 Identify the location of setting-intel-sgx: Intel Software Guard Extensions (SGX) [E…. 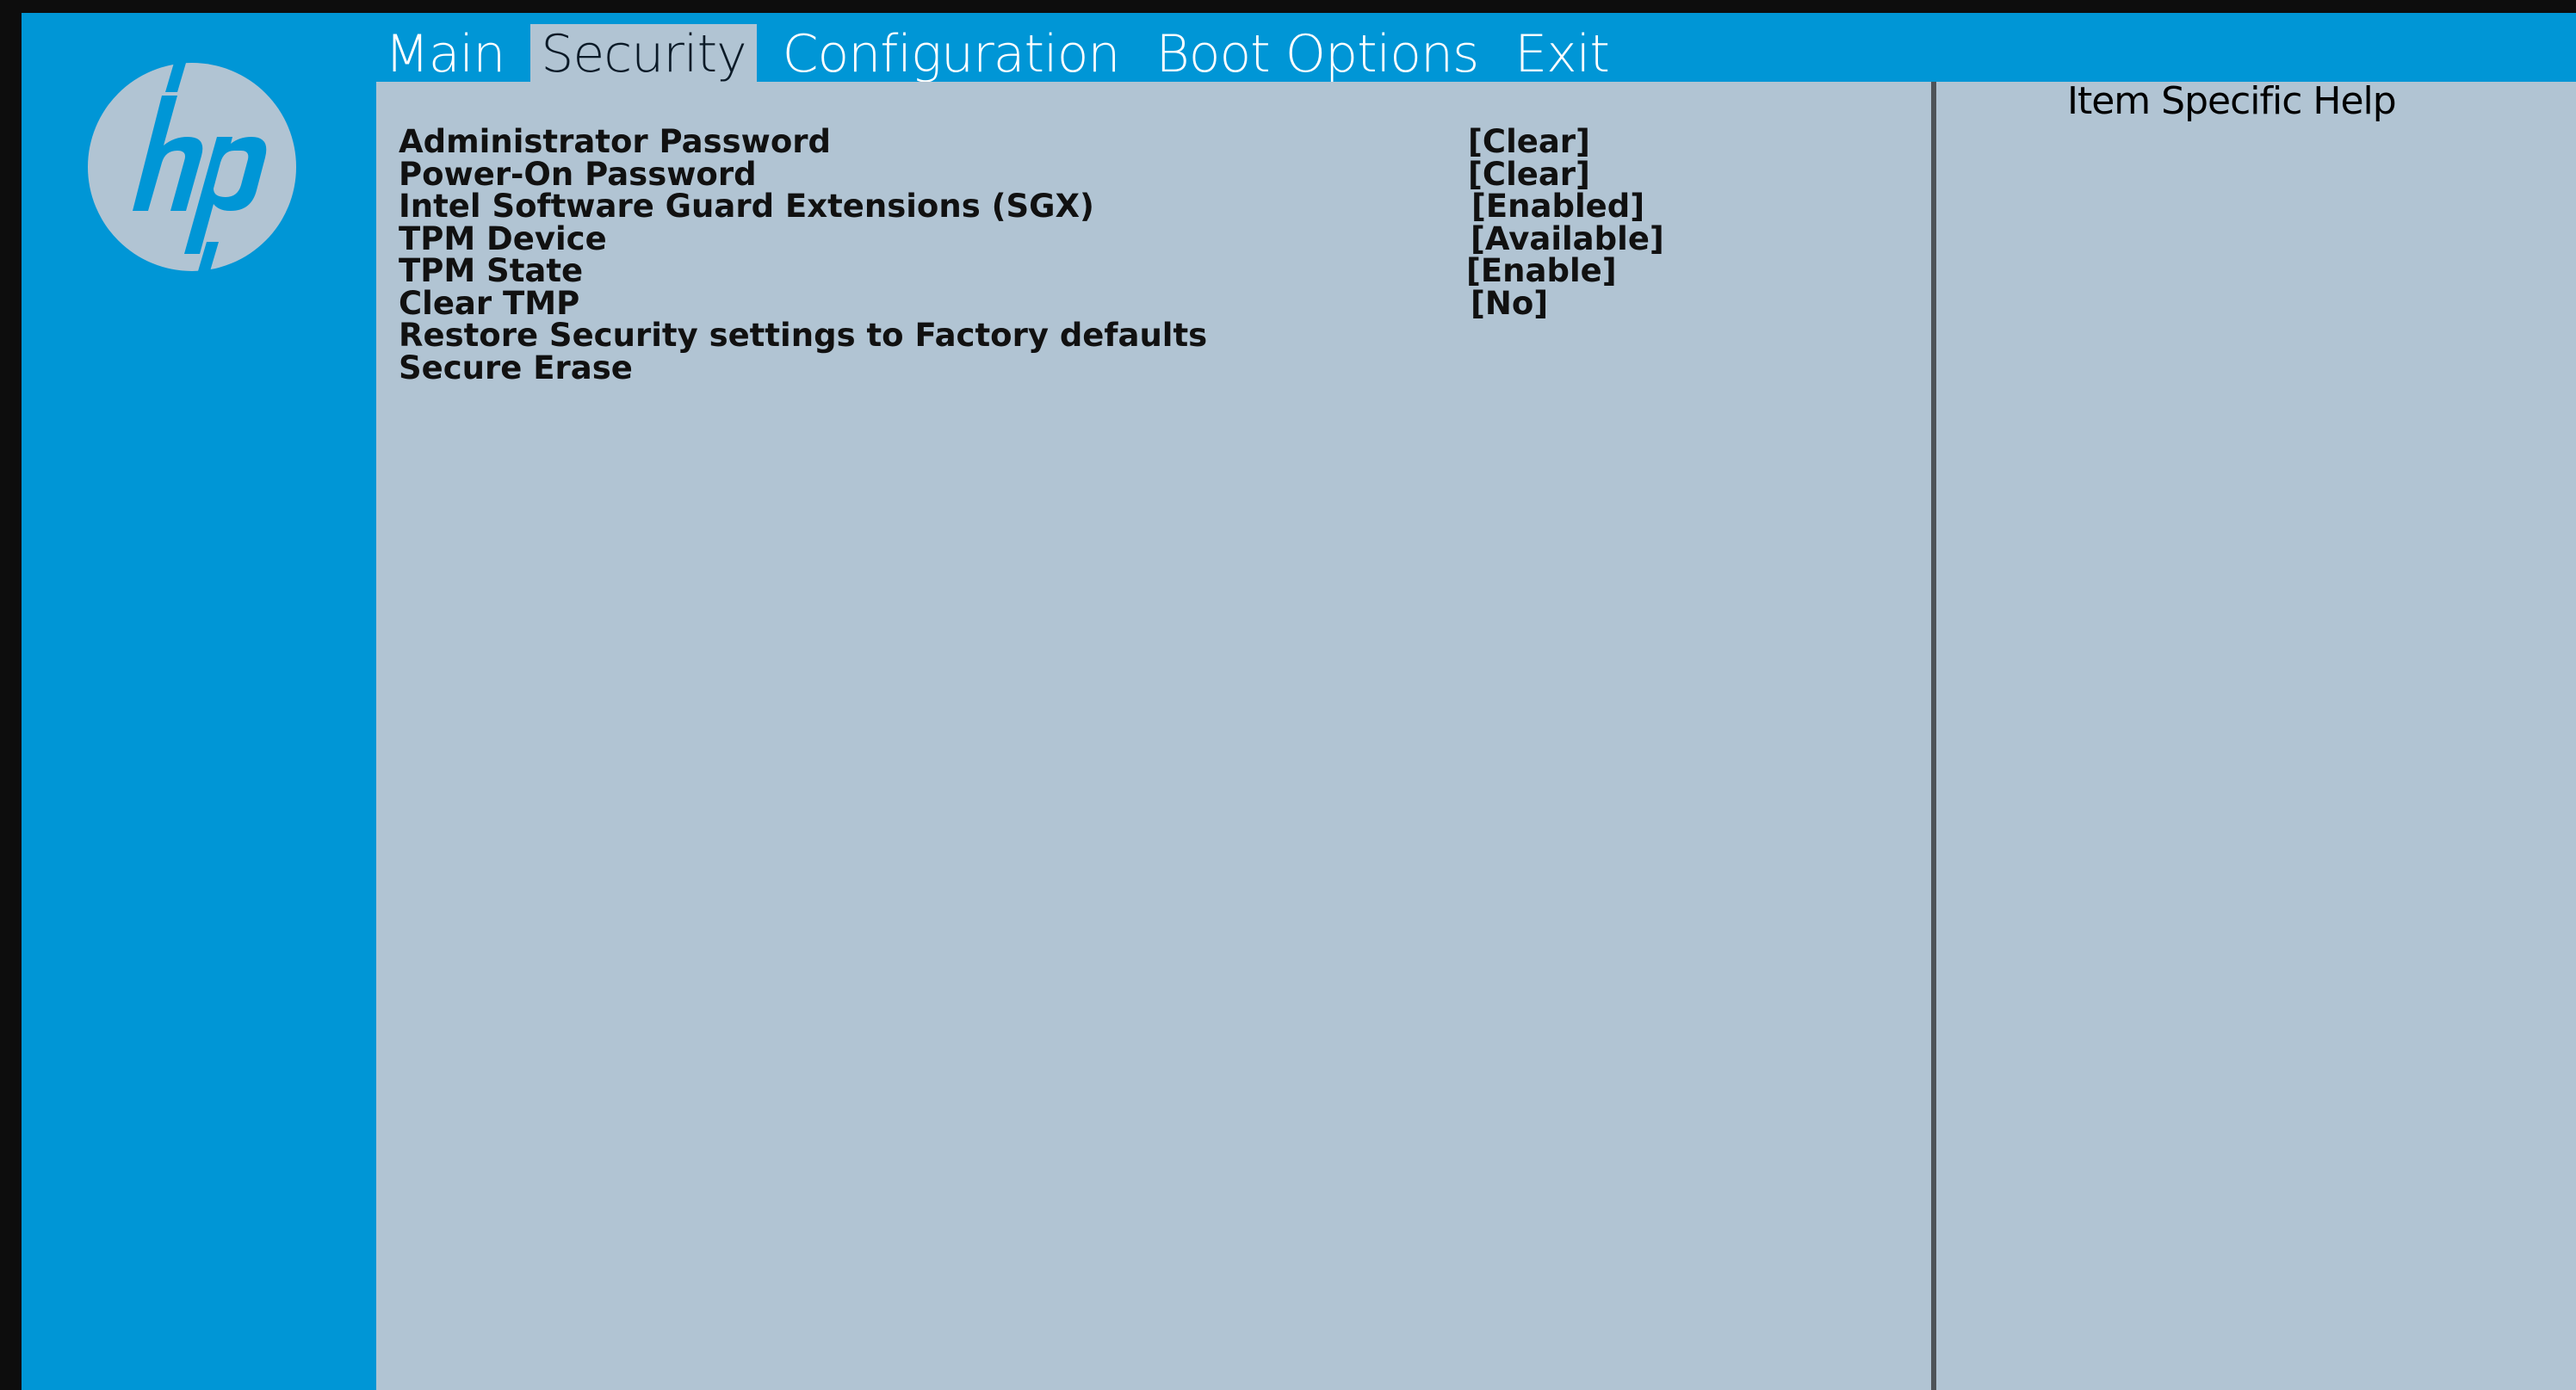
(1044, 206).